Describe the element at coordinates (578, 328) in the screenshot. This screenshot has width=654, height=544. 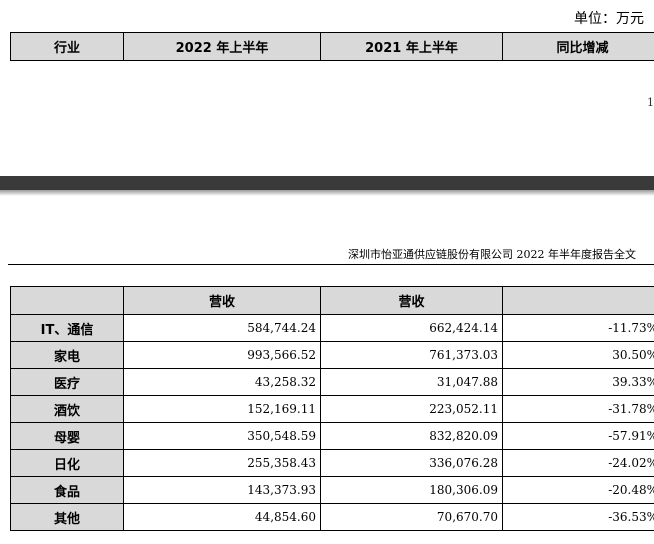
I see `yoy-cell: -11.73%` at that location.